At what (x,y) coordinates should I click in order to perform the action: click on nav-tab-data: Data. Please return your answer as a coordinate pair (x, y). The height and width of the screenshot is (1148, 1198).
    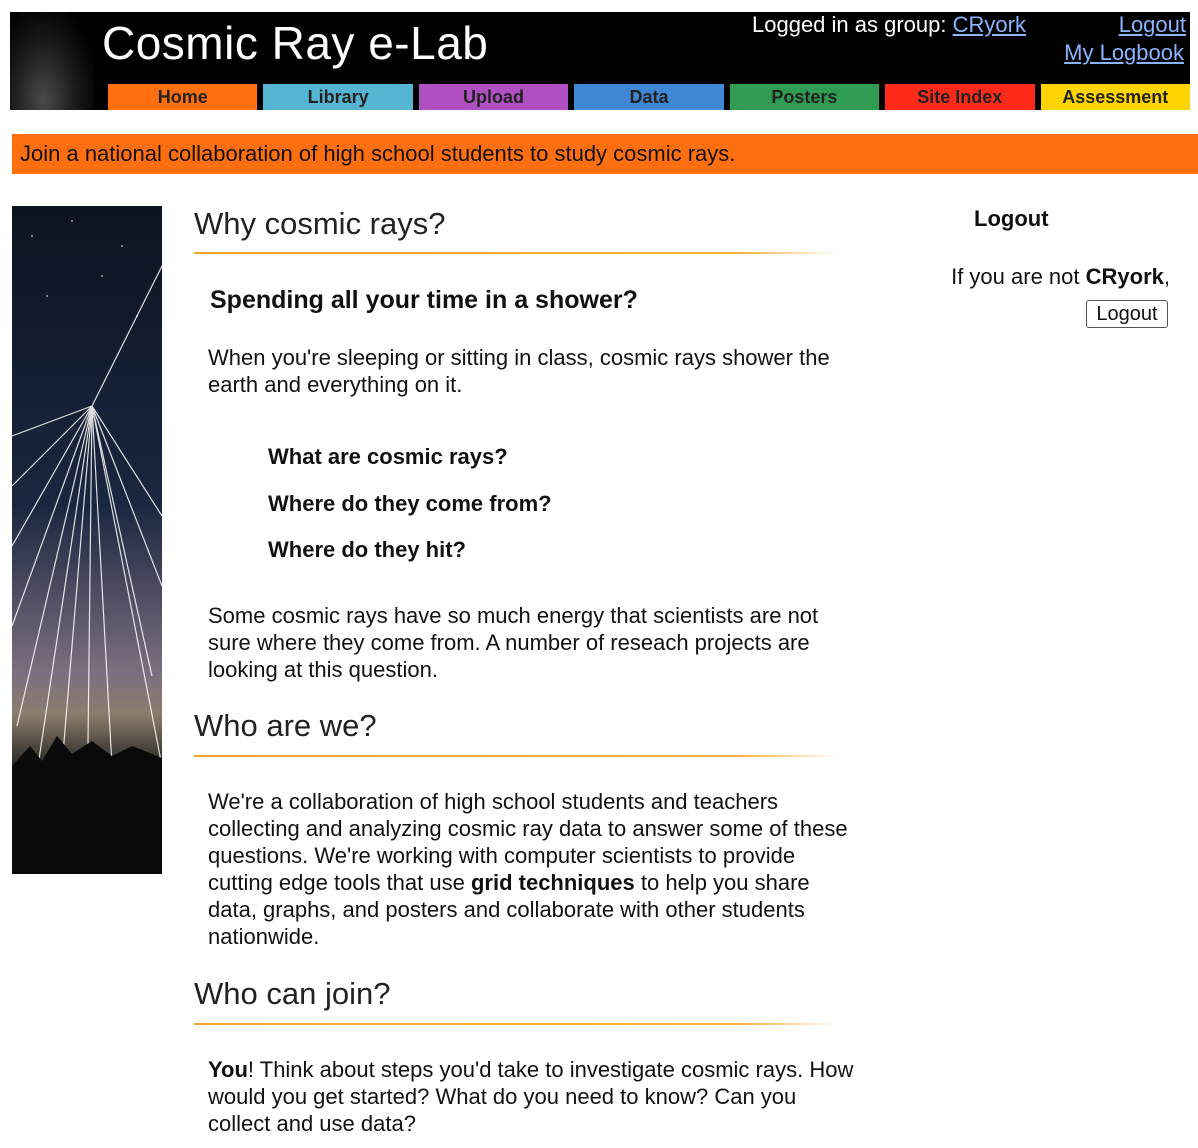
    Looking at the image, I should click on (649, 97).